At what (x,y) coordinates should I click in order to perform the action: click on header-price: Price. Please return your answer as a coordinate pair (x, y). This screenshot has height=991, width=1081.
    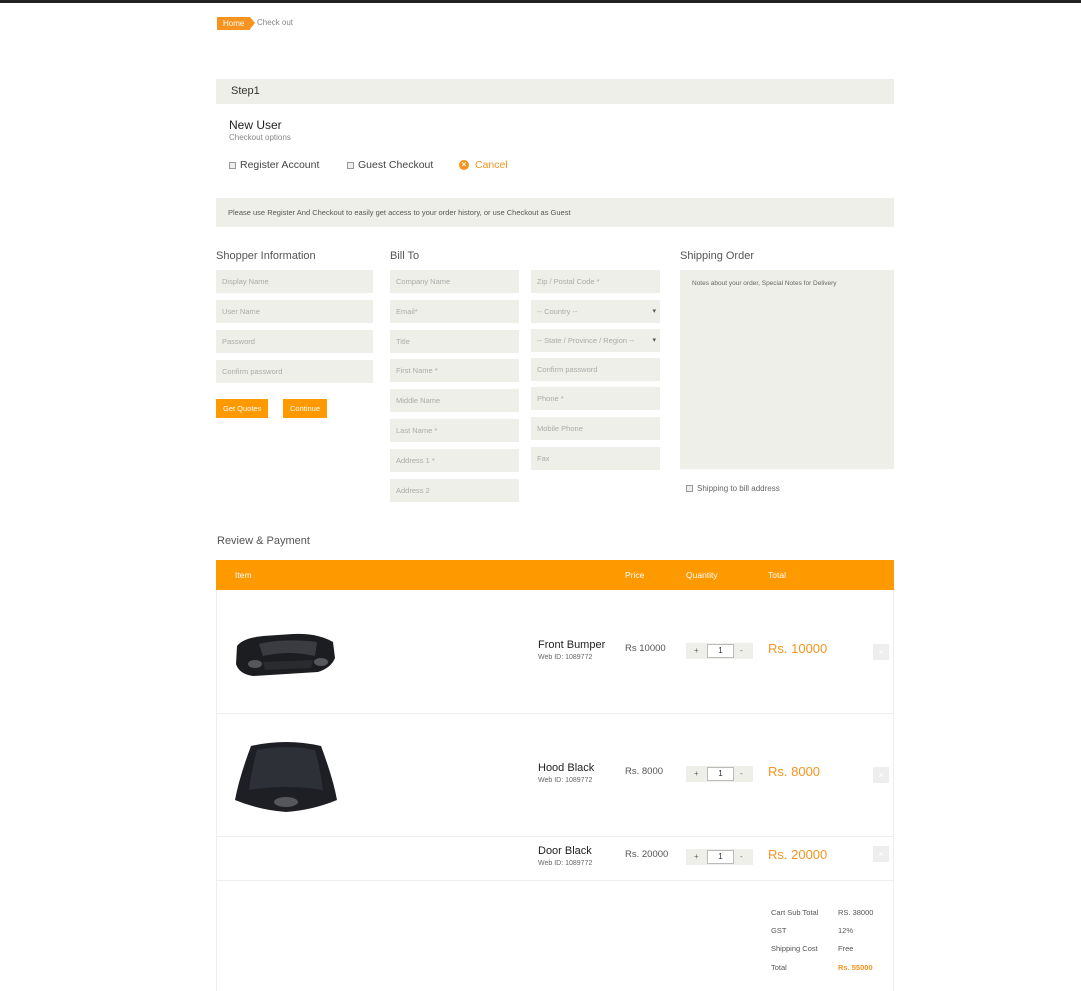
    Looking at the image, I should click on (635, 575).